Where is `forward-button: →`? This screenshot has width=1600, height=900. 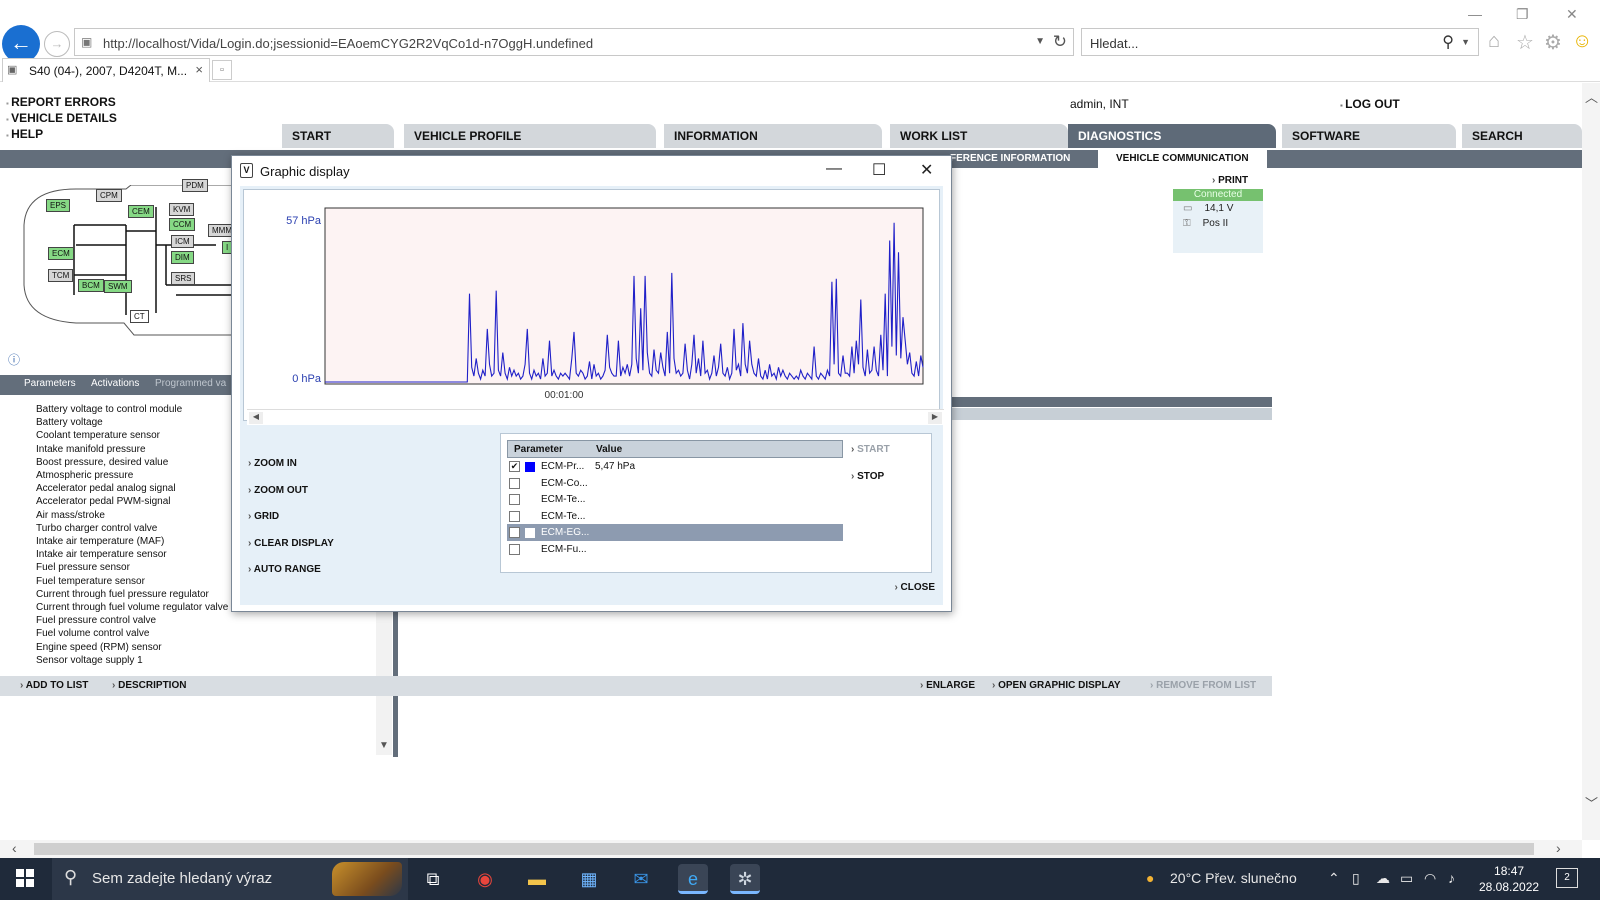 forward-button: → is located at coordinates (57, 44).